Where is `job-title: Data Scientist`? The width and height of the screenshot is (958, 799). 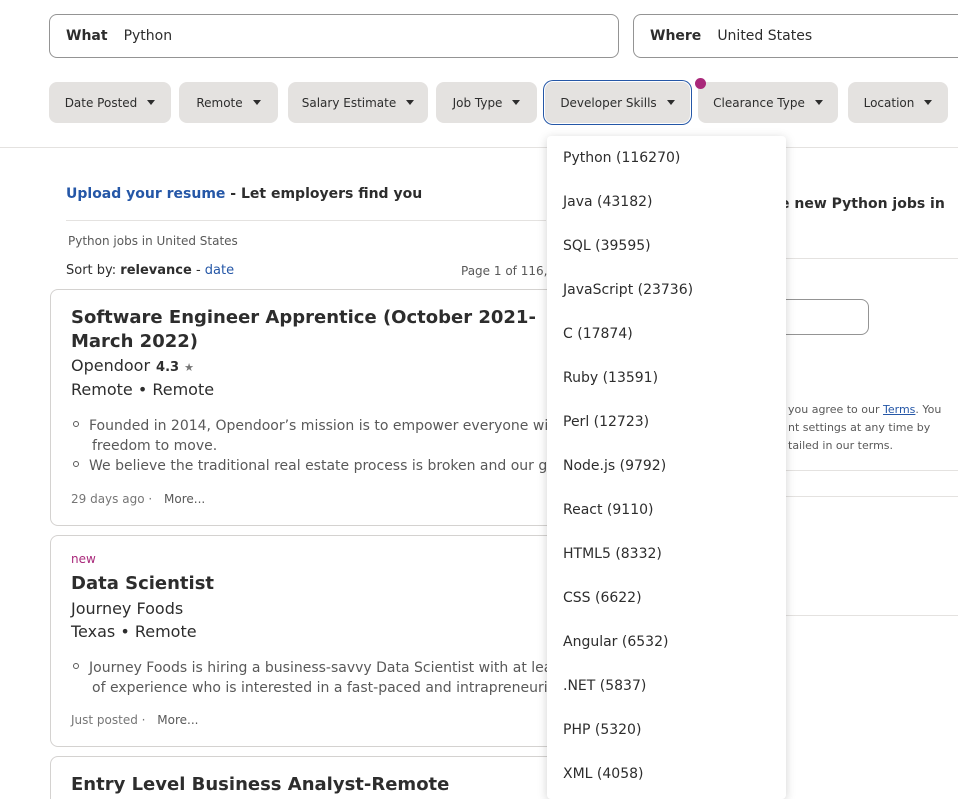
job-title: Data Scientist is located at coordinates (142, 584).